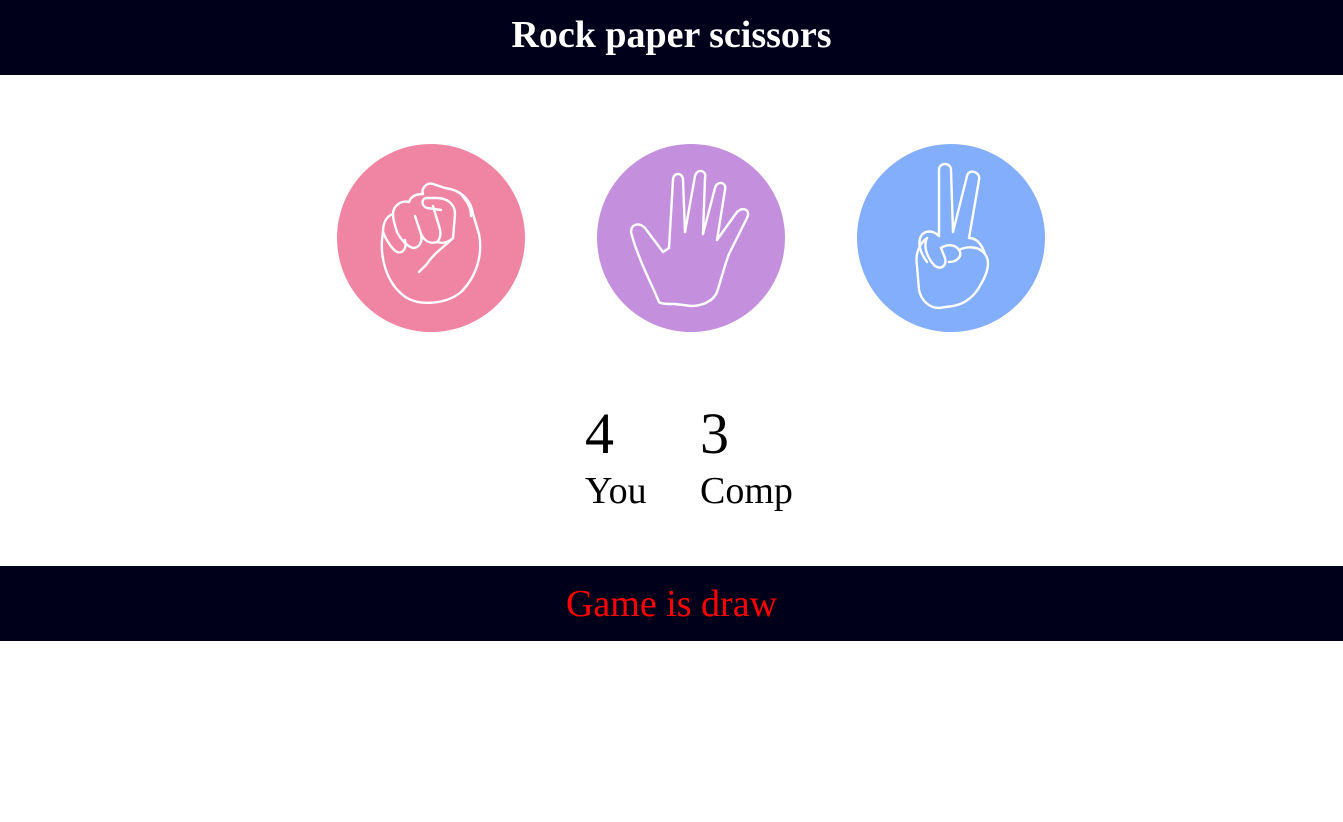 The height and width of the screenshot is (822, 1343). Describe the element at coordinates (616, 491) in the screenshot. I see `user-score-label: You` at that location.